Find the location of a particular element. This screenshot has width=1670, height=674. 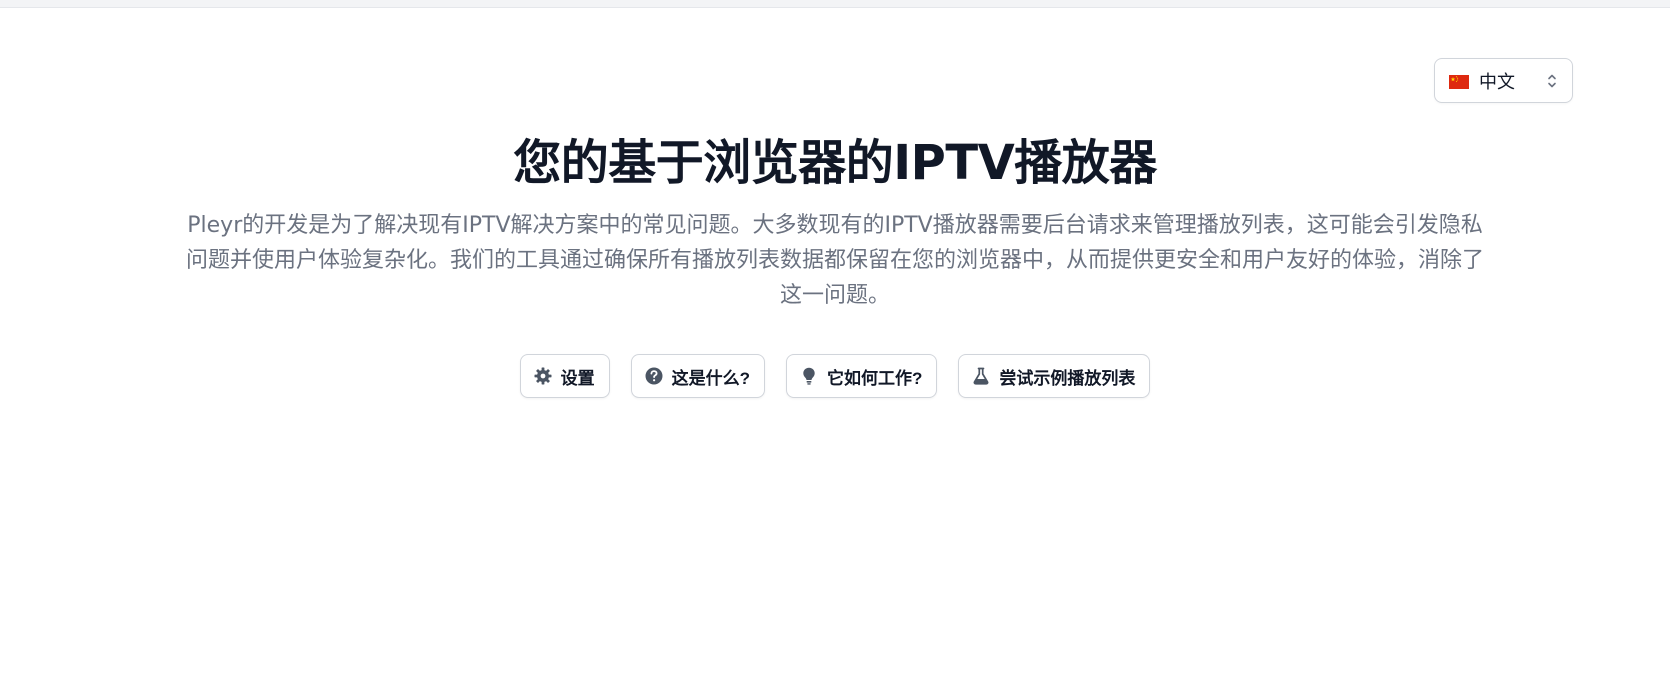

action-buttons: 设置 这是什么? 它如何工作? 尝试示例播放列表 is located at coordinates (835, 376).